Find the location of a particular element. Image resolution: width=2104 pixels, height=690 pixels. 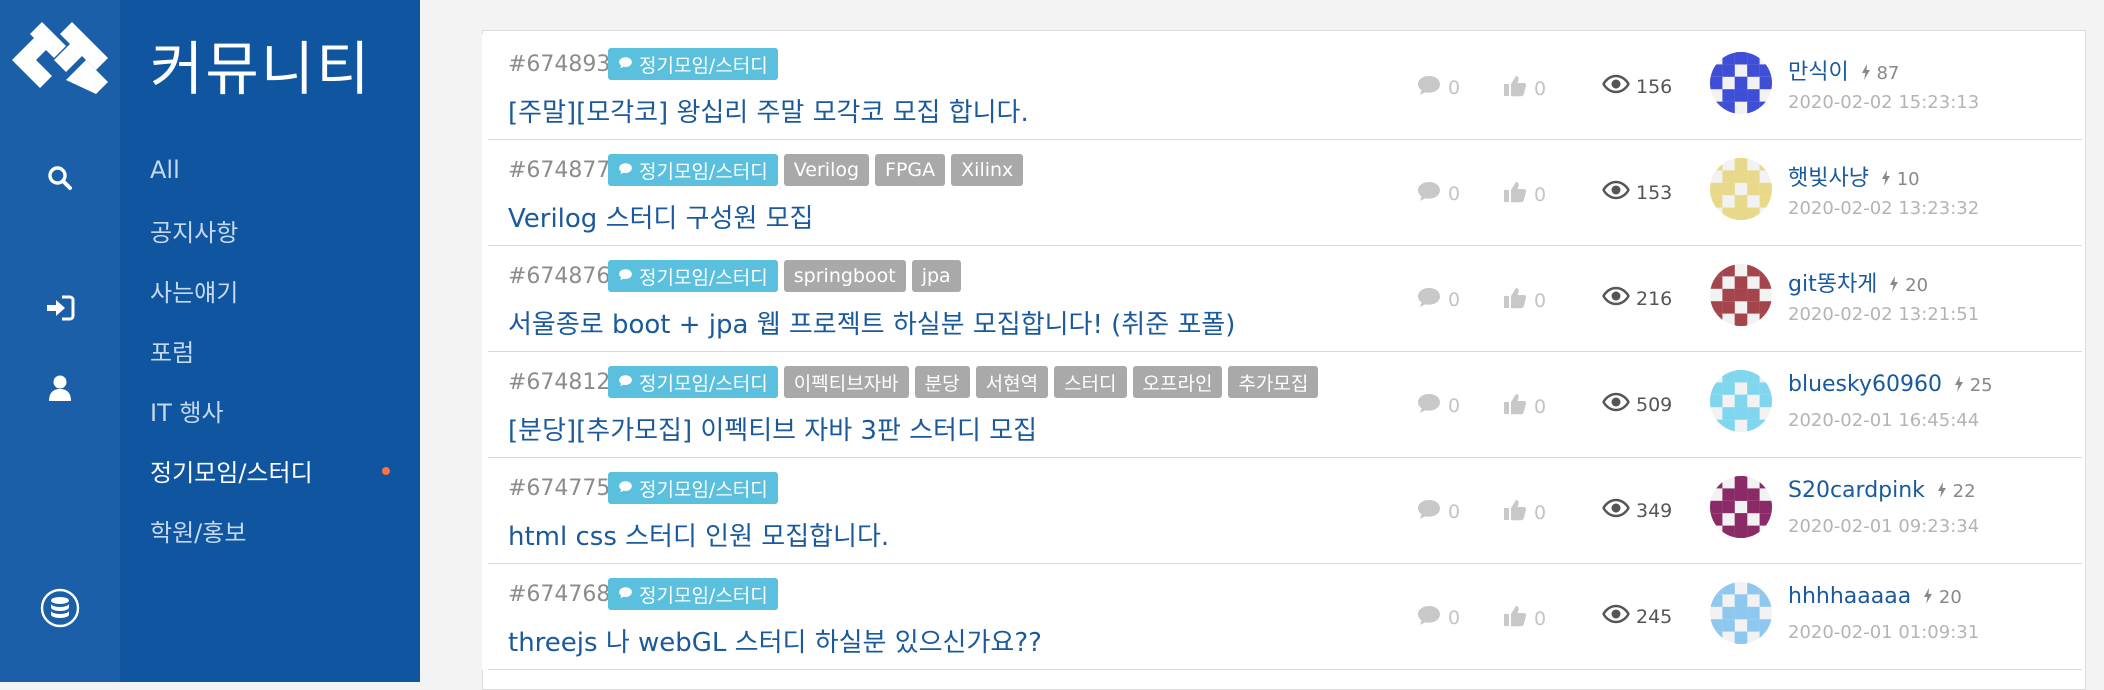

post-id: #674893 is located at coordinates (559, 64).